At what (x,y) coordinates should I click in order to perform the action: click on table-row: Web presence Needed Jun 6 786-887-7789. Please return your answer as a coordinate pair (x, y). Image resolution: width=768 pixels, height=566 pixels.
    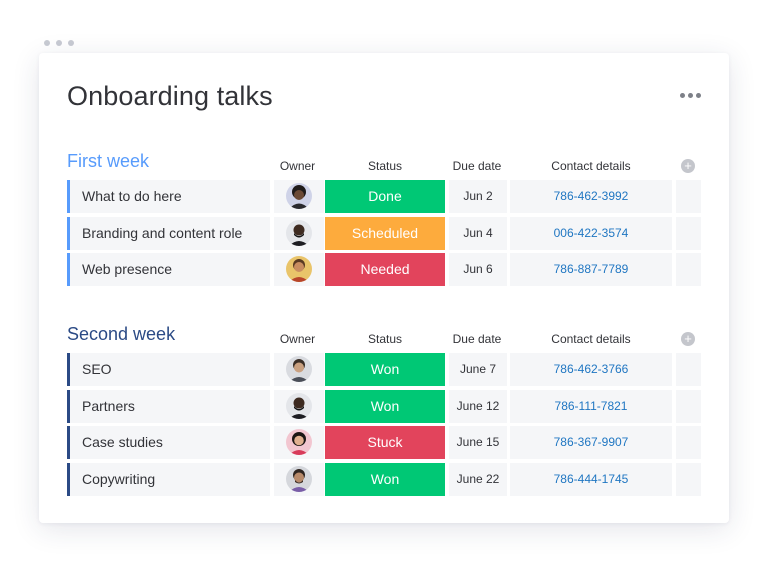
    Looking at the image, I should click on (384, 269).